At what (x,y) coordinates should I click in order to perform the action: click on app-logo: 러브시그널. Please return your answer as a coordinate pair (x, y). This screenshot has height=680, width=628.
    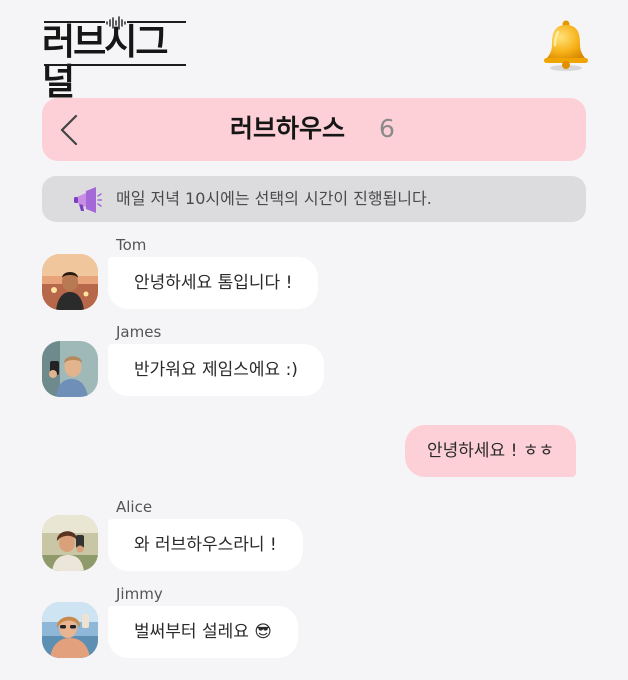
    Looking at the image, I should click on (116, 58).